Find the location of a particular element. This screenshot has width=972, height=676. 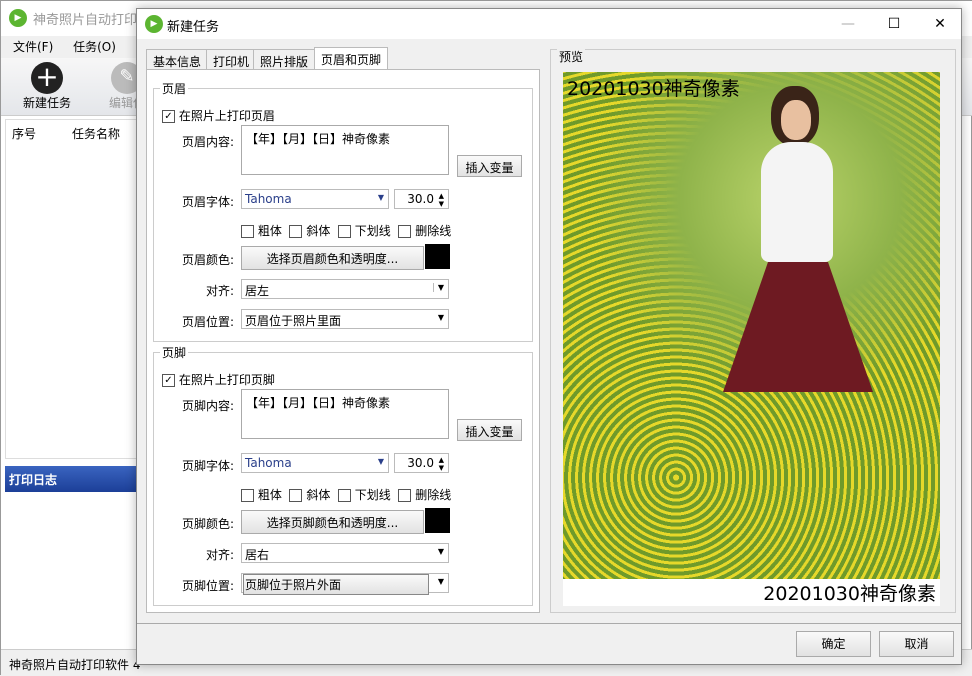

footer-align-label: 对齐: is located at coordinates (219, 555).